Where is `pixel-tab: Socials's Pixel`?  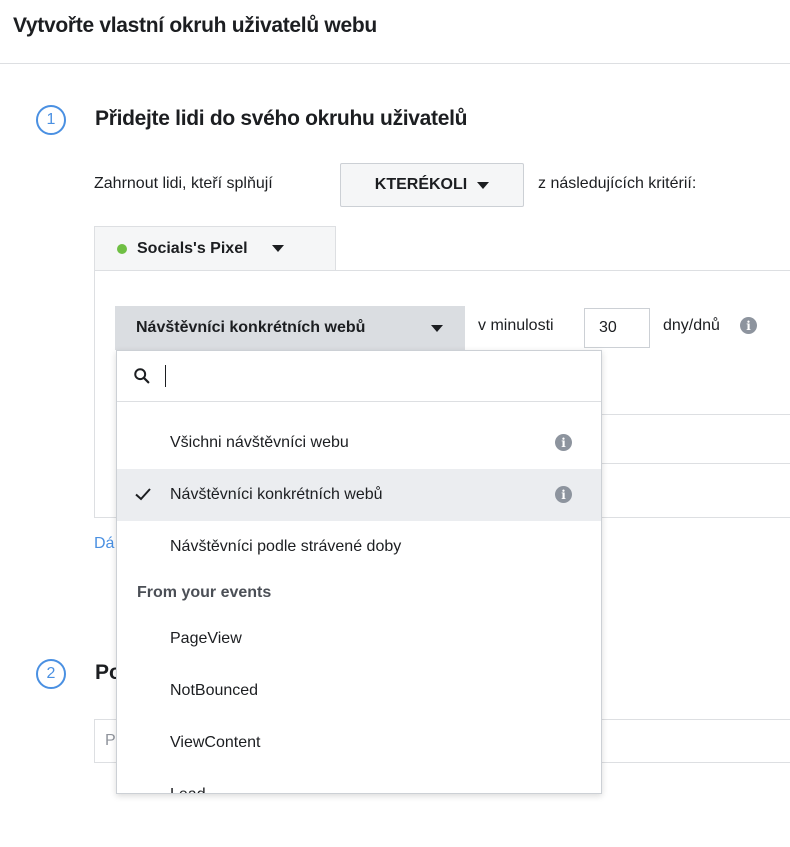 pixel-tab: Socials's Pixel is located at coordinates (215, 248).